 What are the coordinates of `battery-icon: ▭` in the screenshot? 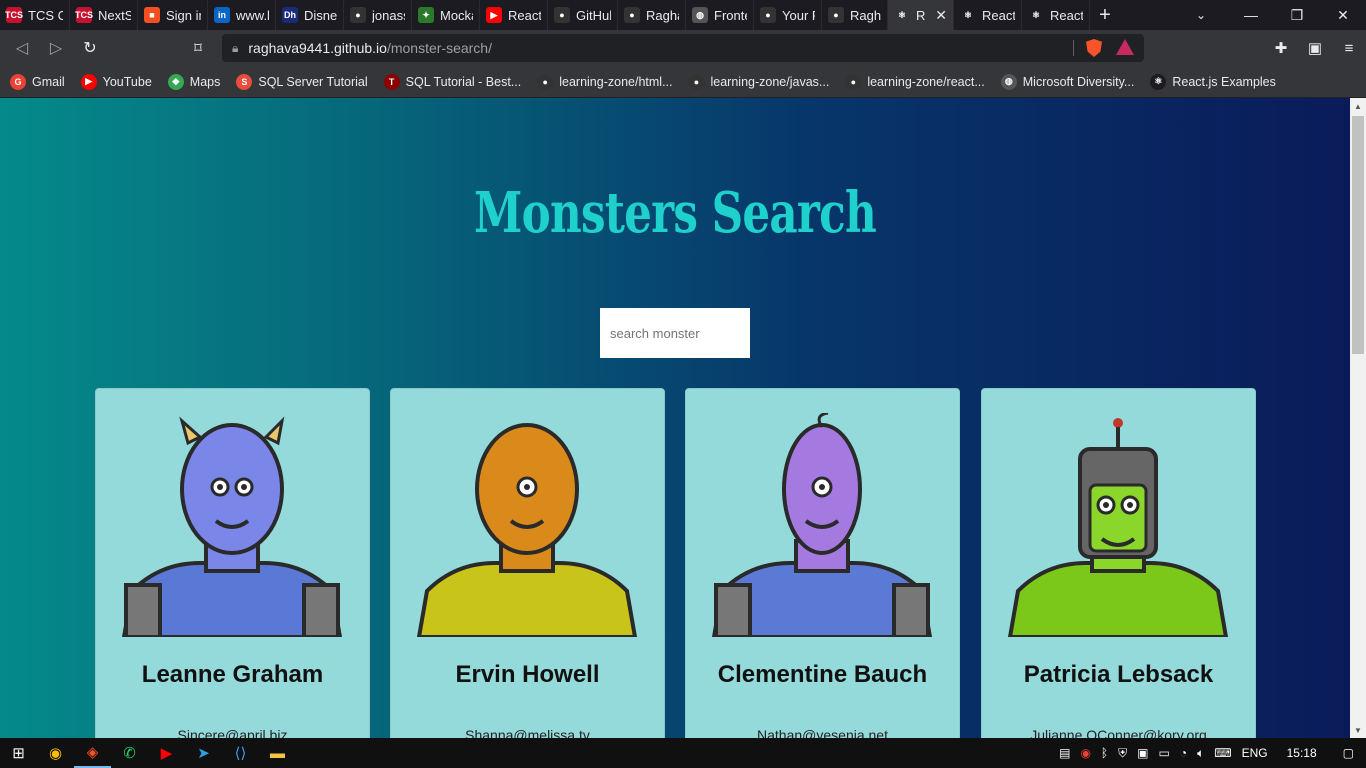 It's located at (1163, 753).